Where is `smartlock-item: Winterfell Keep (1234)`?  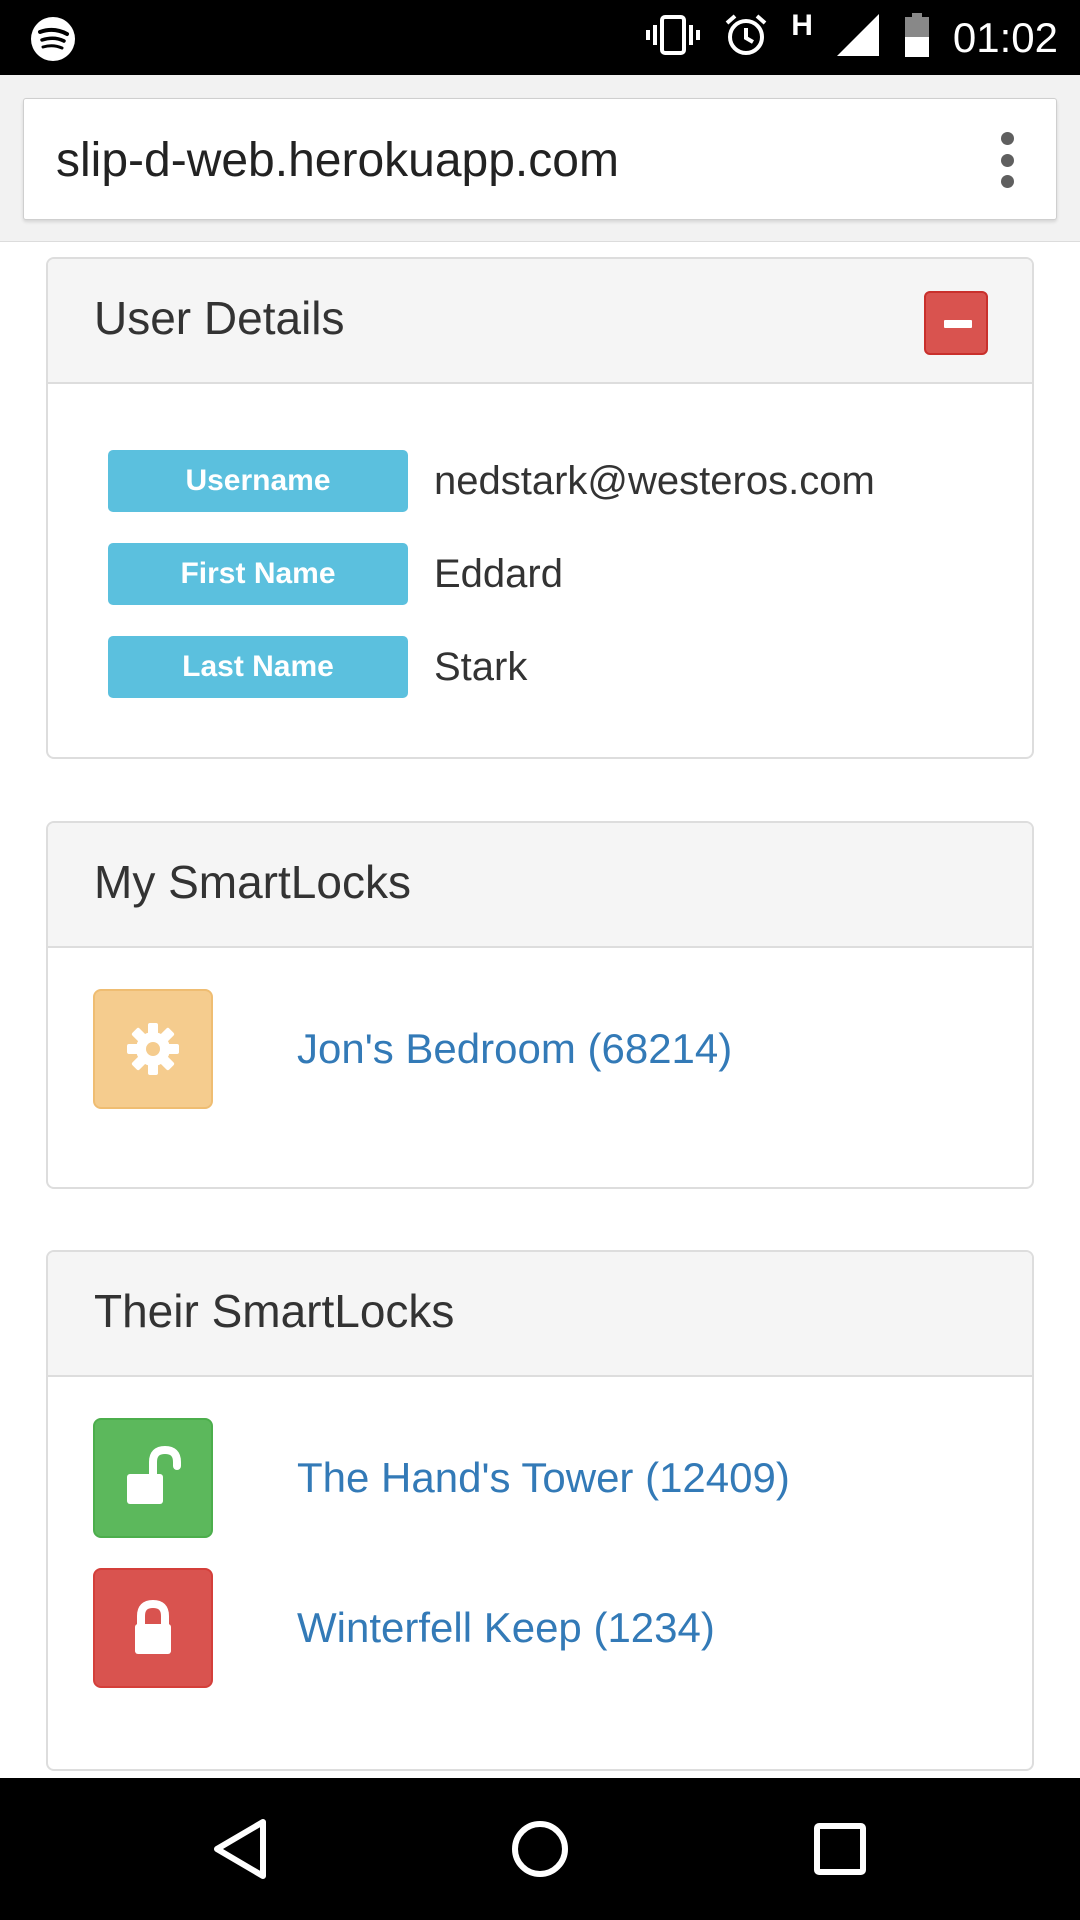
smartlock-item: Winterfell Keep (1234) is located at coordinates (404, 1628).